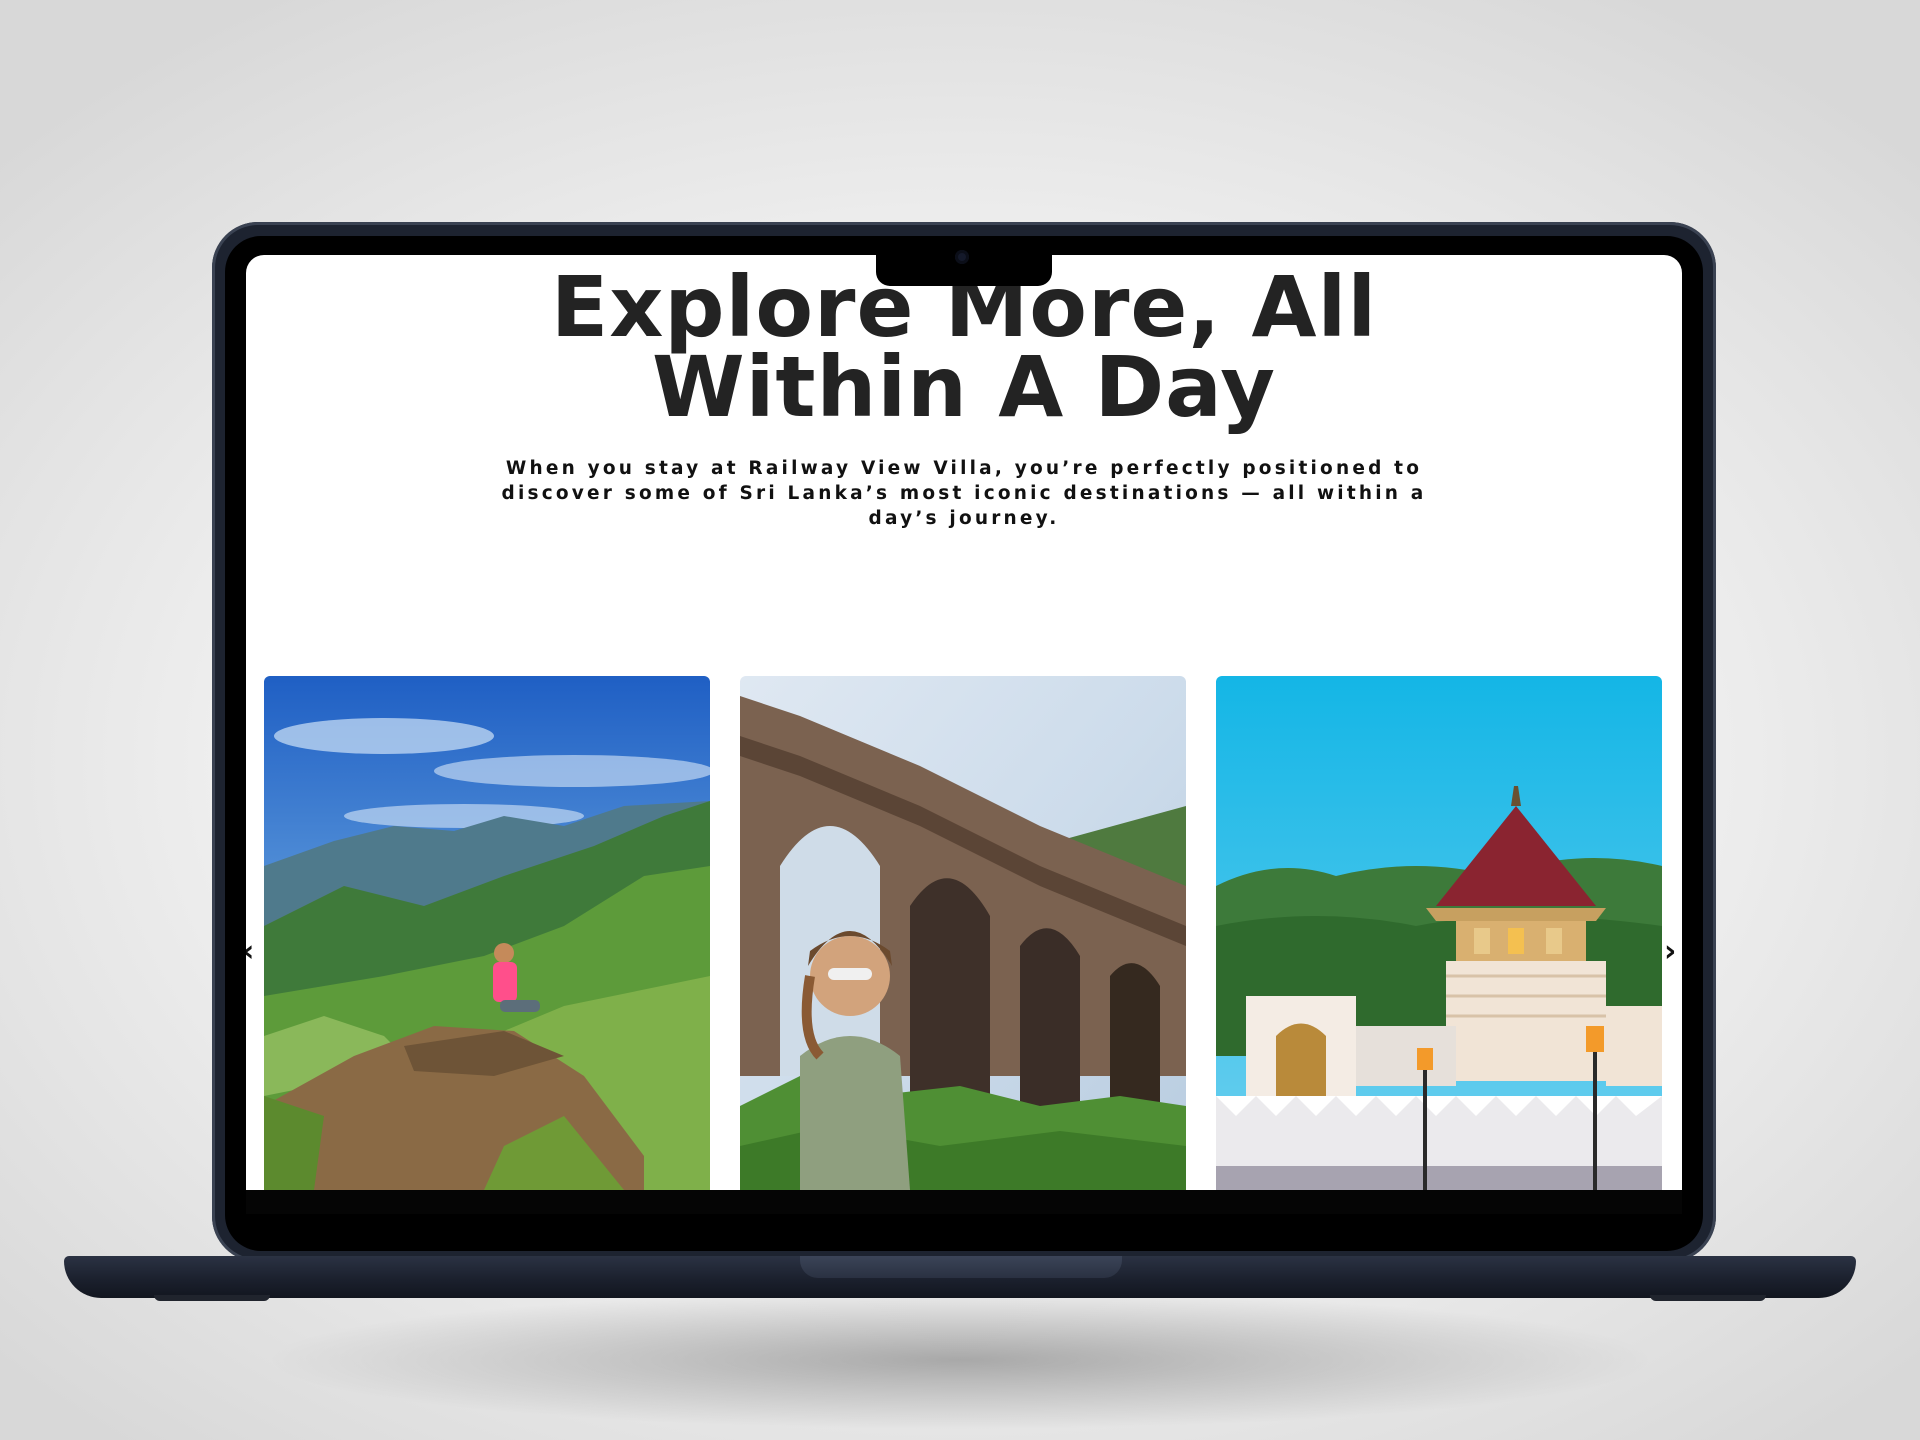 This screenshot has height=1440, width=1920. I want to click on laptop-foot-left, so click(212, 1298).